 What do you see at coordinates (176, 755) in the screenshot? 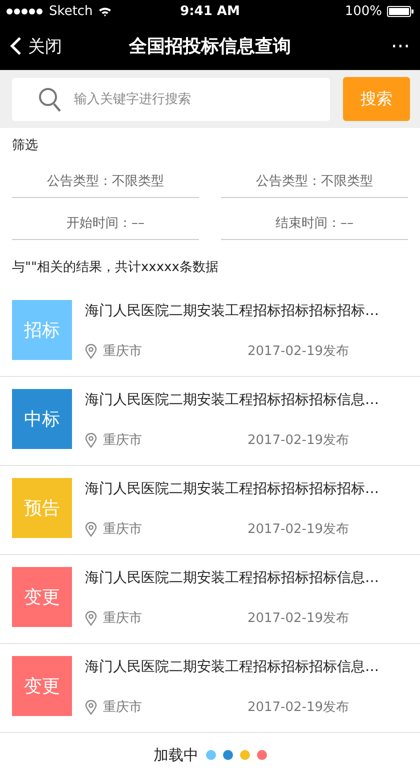
I see `loading-label: 加载中` at bounding box center [176, 755].